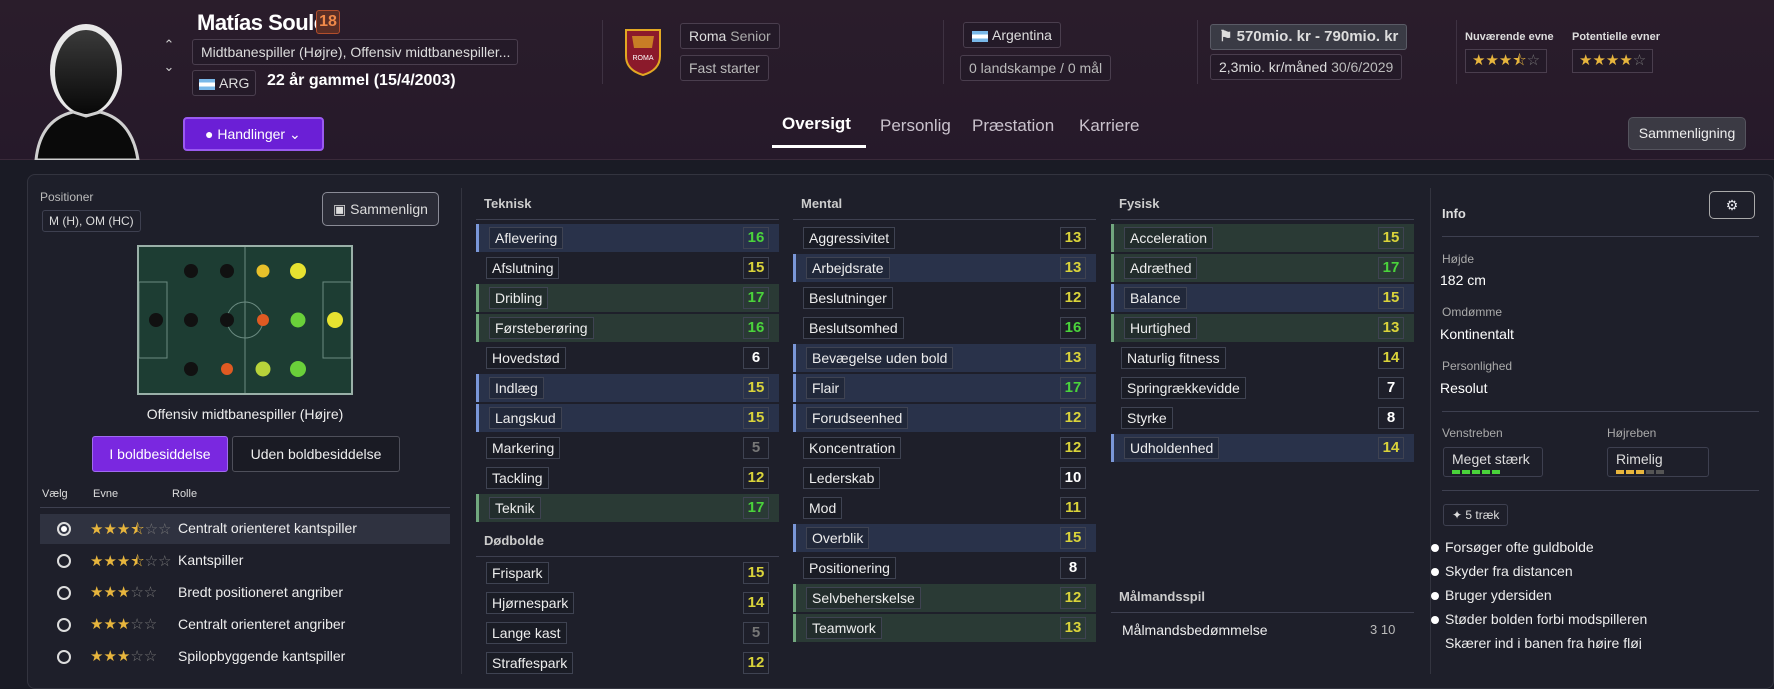  What do you see at coordinates (1262, 448) in the screenshot?
I see `attribute-row: Udholdenhed 14` at bounding box center [1262, 448].